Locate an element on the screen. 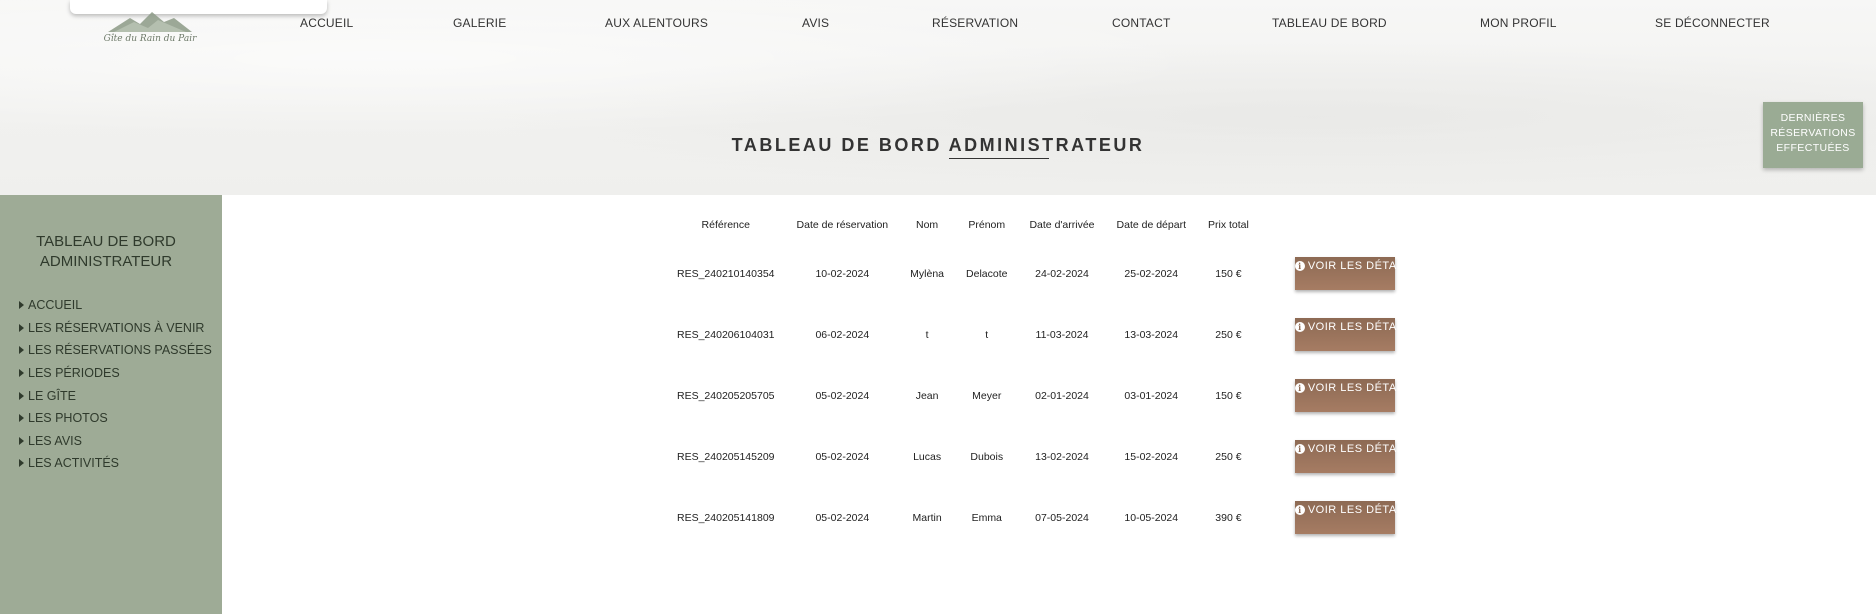 The width and height of the screenshot is (1876, 614). column-header: Date d'arrivée is located at coordinates (1062, 225).